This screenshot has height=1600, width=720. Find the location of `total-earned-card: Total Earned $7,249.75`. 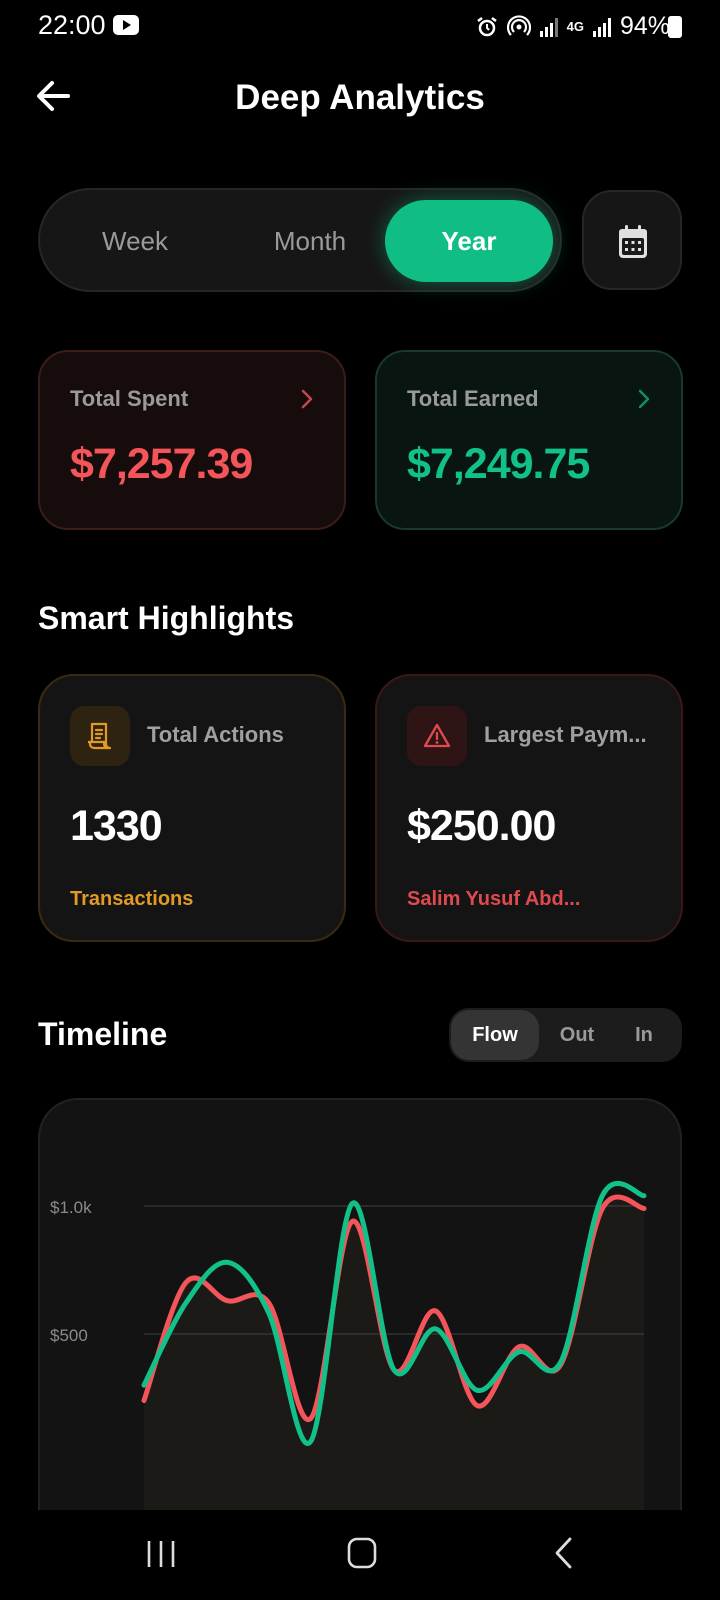

total-earned-card: Total Earned $7,249.75 is located at coordinates (529, 440).